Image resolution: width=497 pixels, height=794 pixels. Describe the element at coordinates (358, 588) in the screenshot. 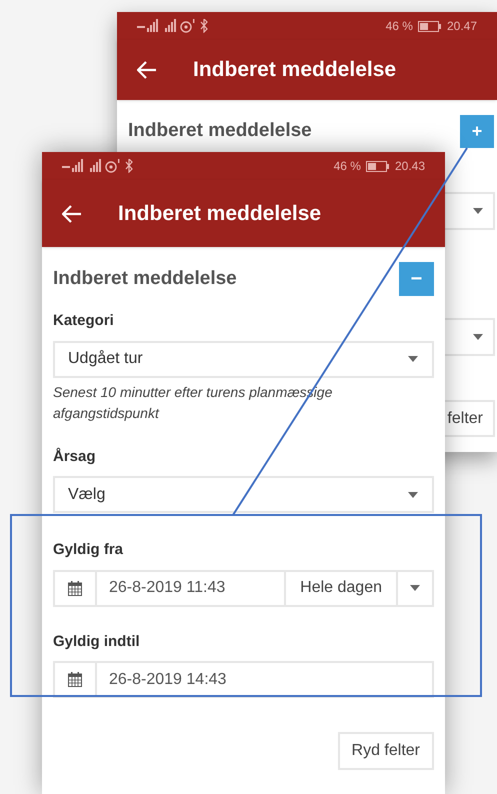

I see `all-day-dropdown: Hele dagen` at that location.